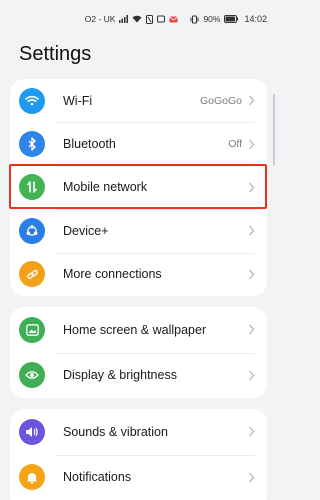  Describe the element at coordinates (55, 54) in the screenshot. I see `page-title: Settings` at that location.